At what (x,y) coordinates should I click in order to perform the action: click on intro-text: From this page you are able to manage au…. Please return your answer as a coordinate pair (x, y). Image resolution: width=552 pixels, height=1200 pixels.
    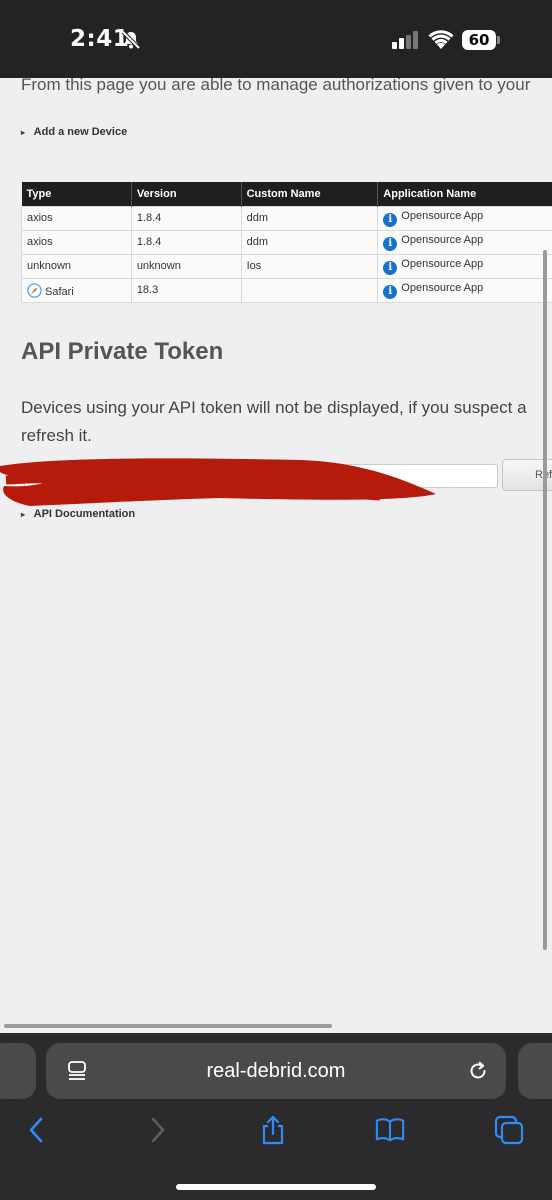
    Looking at the image, I should click on (276, 86).